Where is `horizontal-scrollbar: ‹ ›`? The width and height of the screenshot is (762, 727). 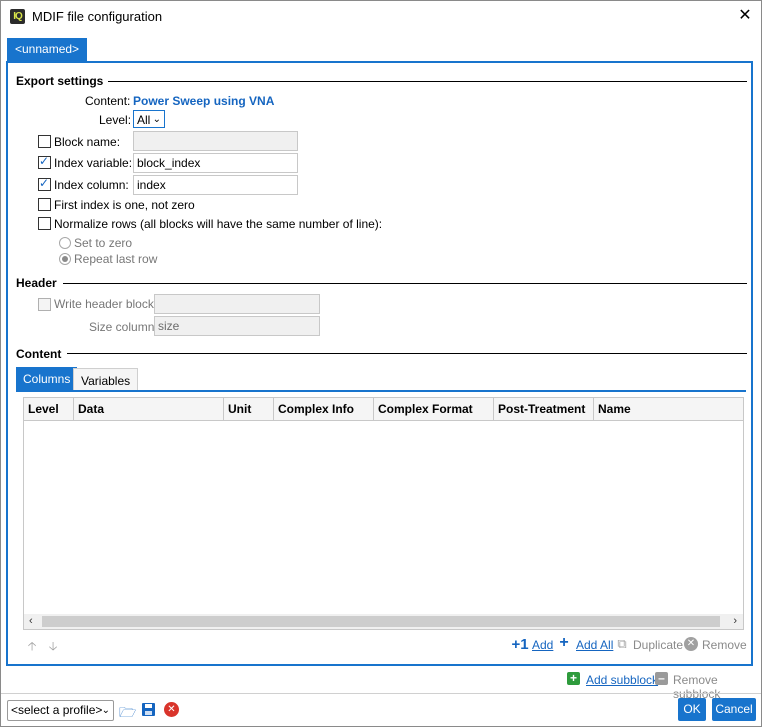 horizontal-scrollbar: ‹ › is located at coordinates (383, 621).